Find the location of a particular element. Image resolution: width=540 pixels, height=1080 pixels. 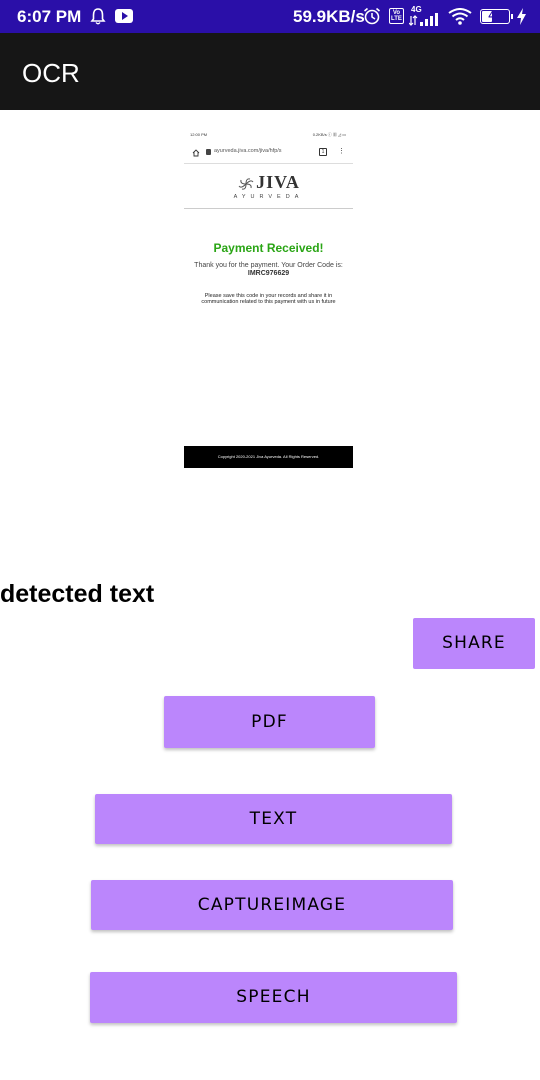

volte-icon: Vo LTE is located at coordinates (396, 16).